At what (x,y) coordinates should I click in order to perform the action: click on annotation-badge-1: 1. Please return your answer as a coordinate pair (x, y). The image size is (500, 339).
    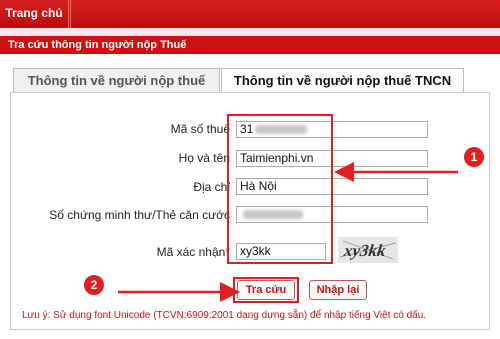
    Looking at the image, I should click on (474, 157).